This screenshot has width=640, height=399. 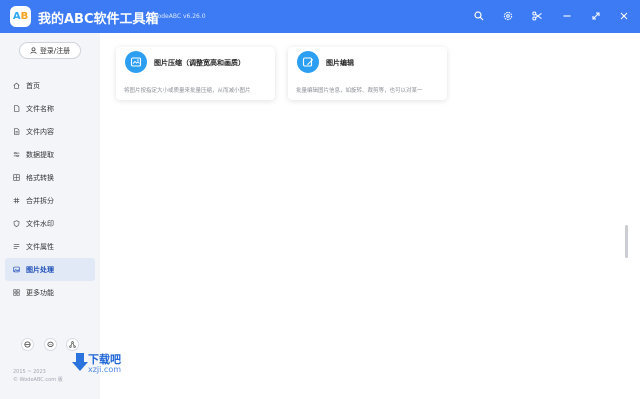 What do you see at coordinates (40, 246) in the screenshot?
I see `sidebar-item-label: 文件属性` at bounding box center [40, 246].